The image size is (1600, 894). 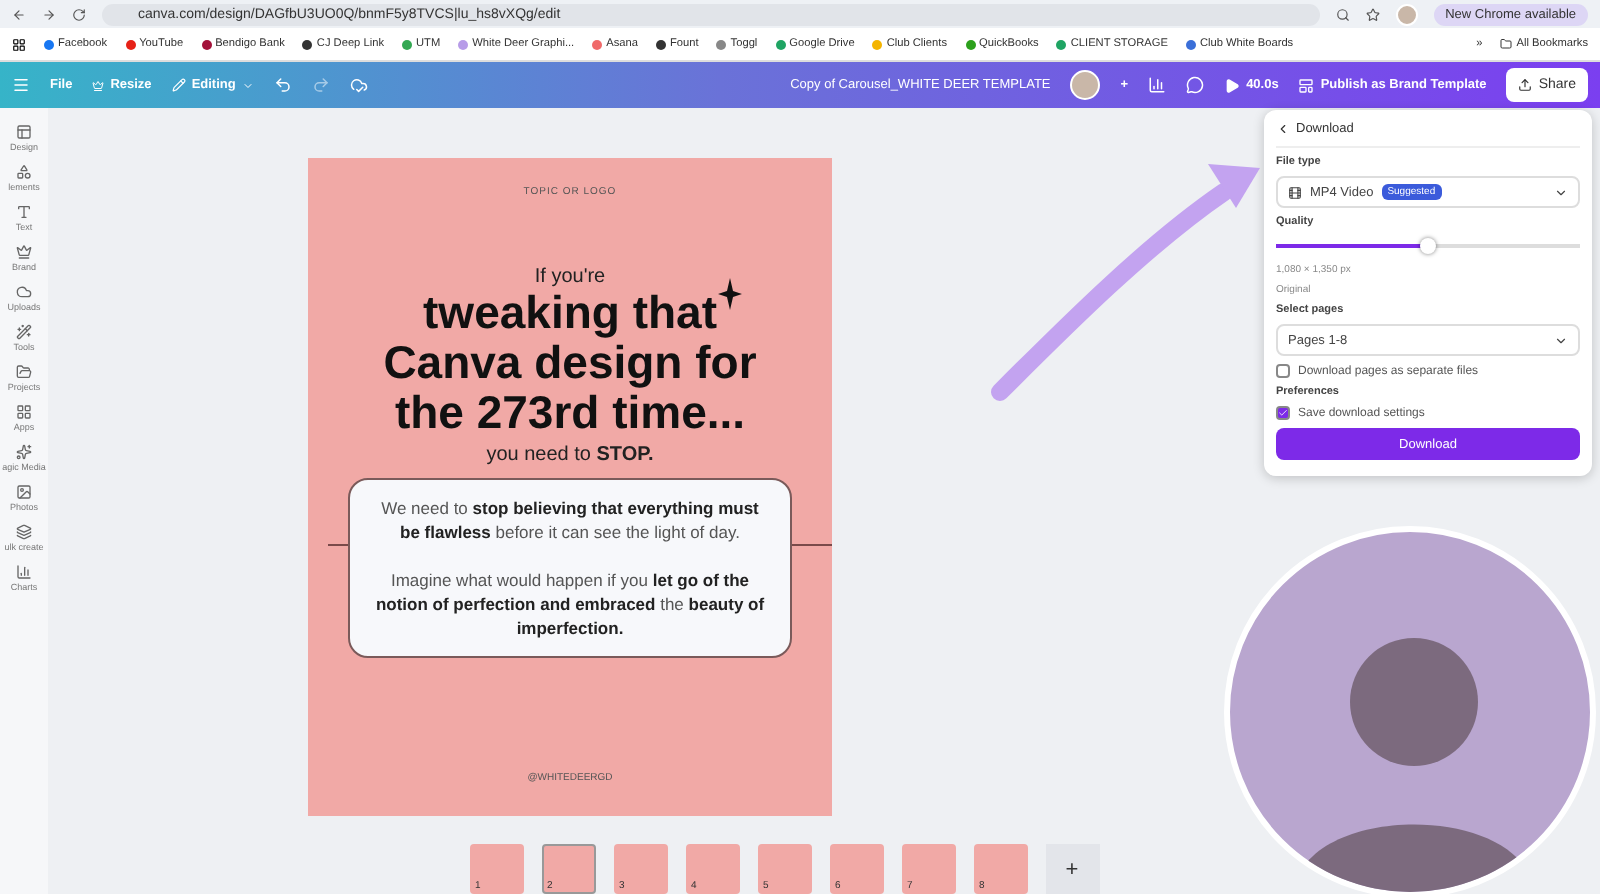 I want to click on comment-icon, so click(x=1195, y=85).